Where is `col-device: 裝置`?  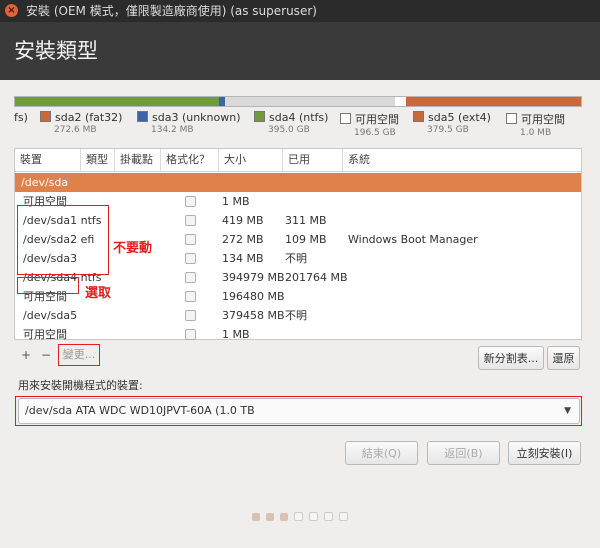 col-device: 裝置 is located at coordinates (47, 160).